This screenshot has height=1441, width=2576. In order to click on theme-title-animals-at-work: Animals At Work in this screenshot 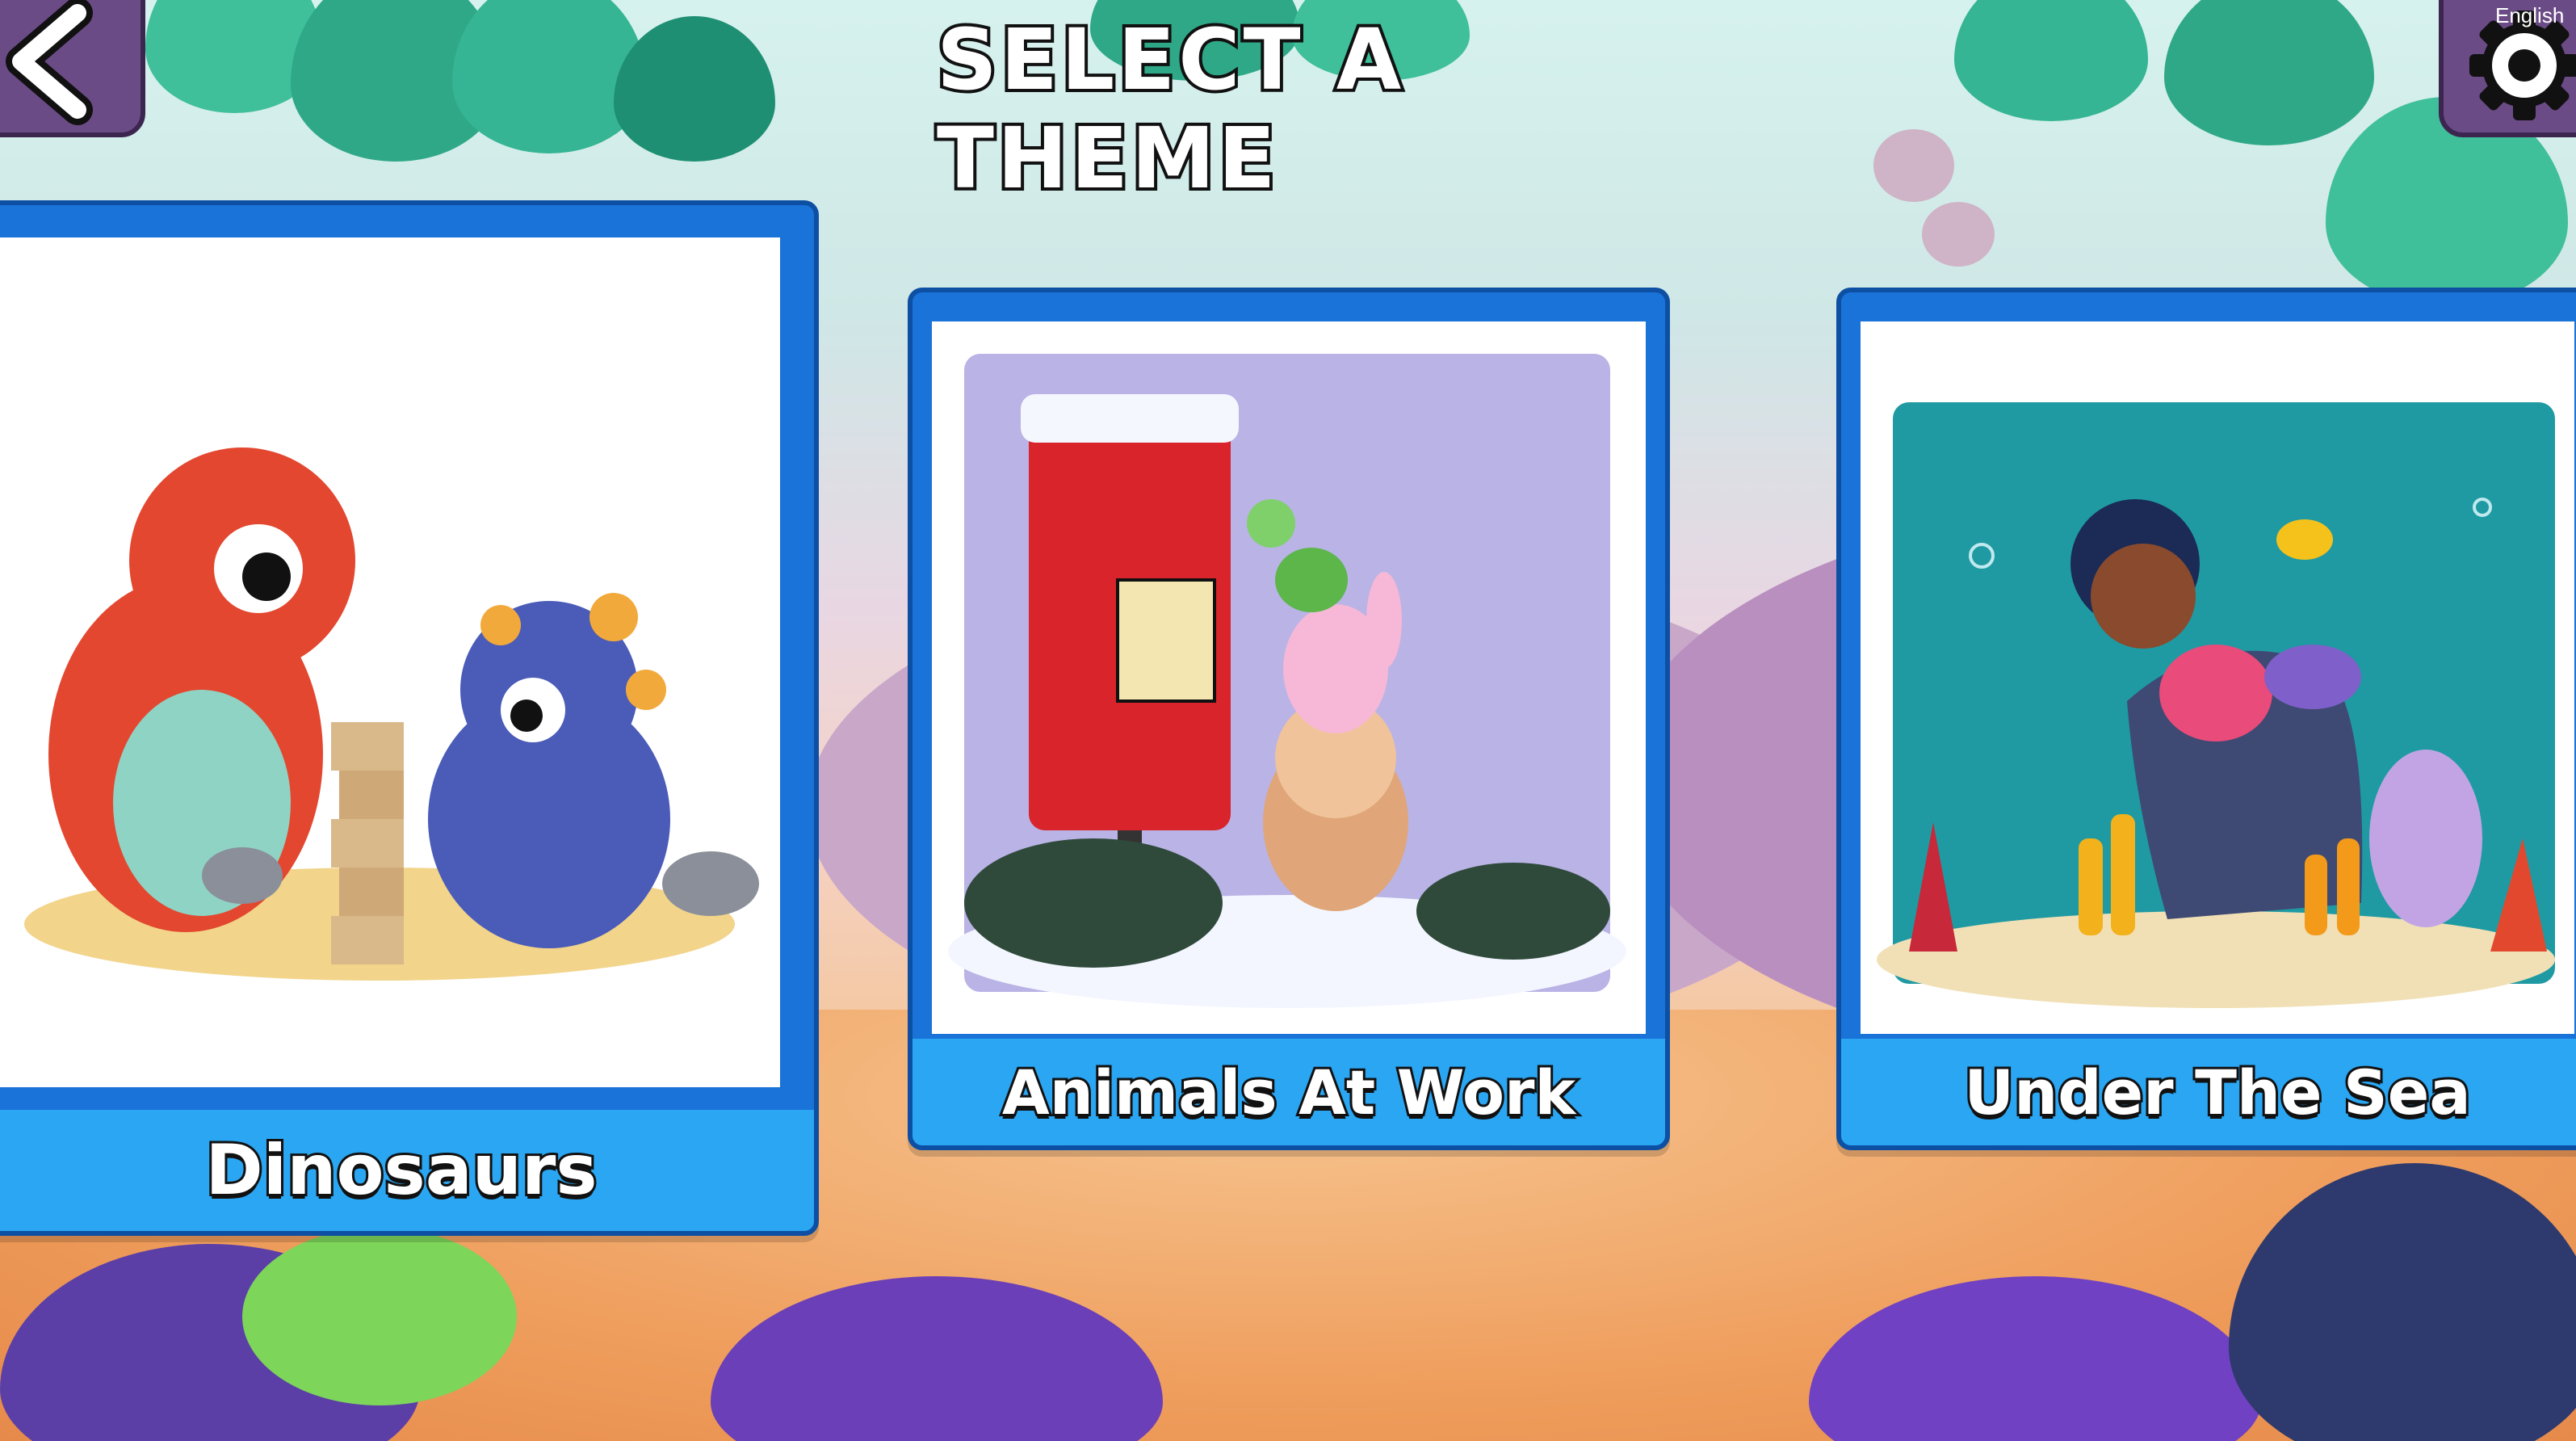, I will do `click(1289, 1092)`.